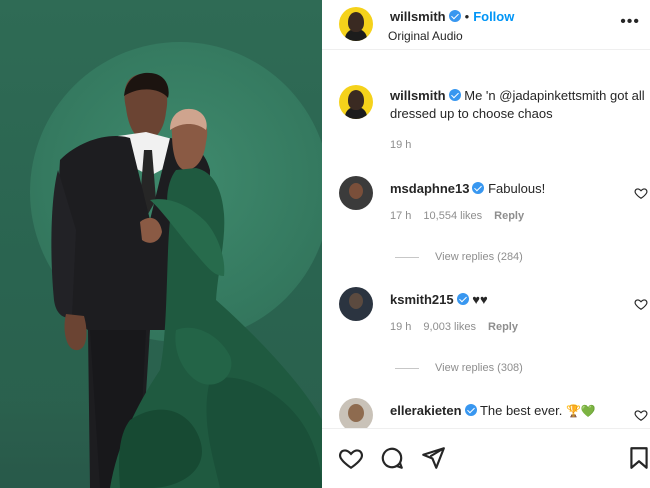 The height and width of the screenshot is (488, 650). I want to click on comment-meta: 19 h 9,003 likes Reply, so click(460, 327).